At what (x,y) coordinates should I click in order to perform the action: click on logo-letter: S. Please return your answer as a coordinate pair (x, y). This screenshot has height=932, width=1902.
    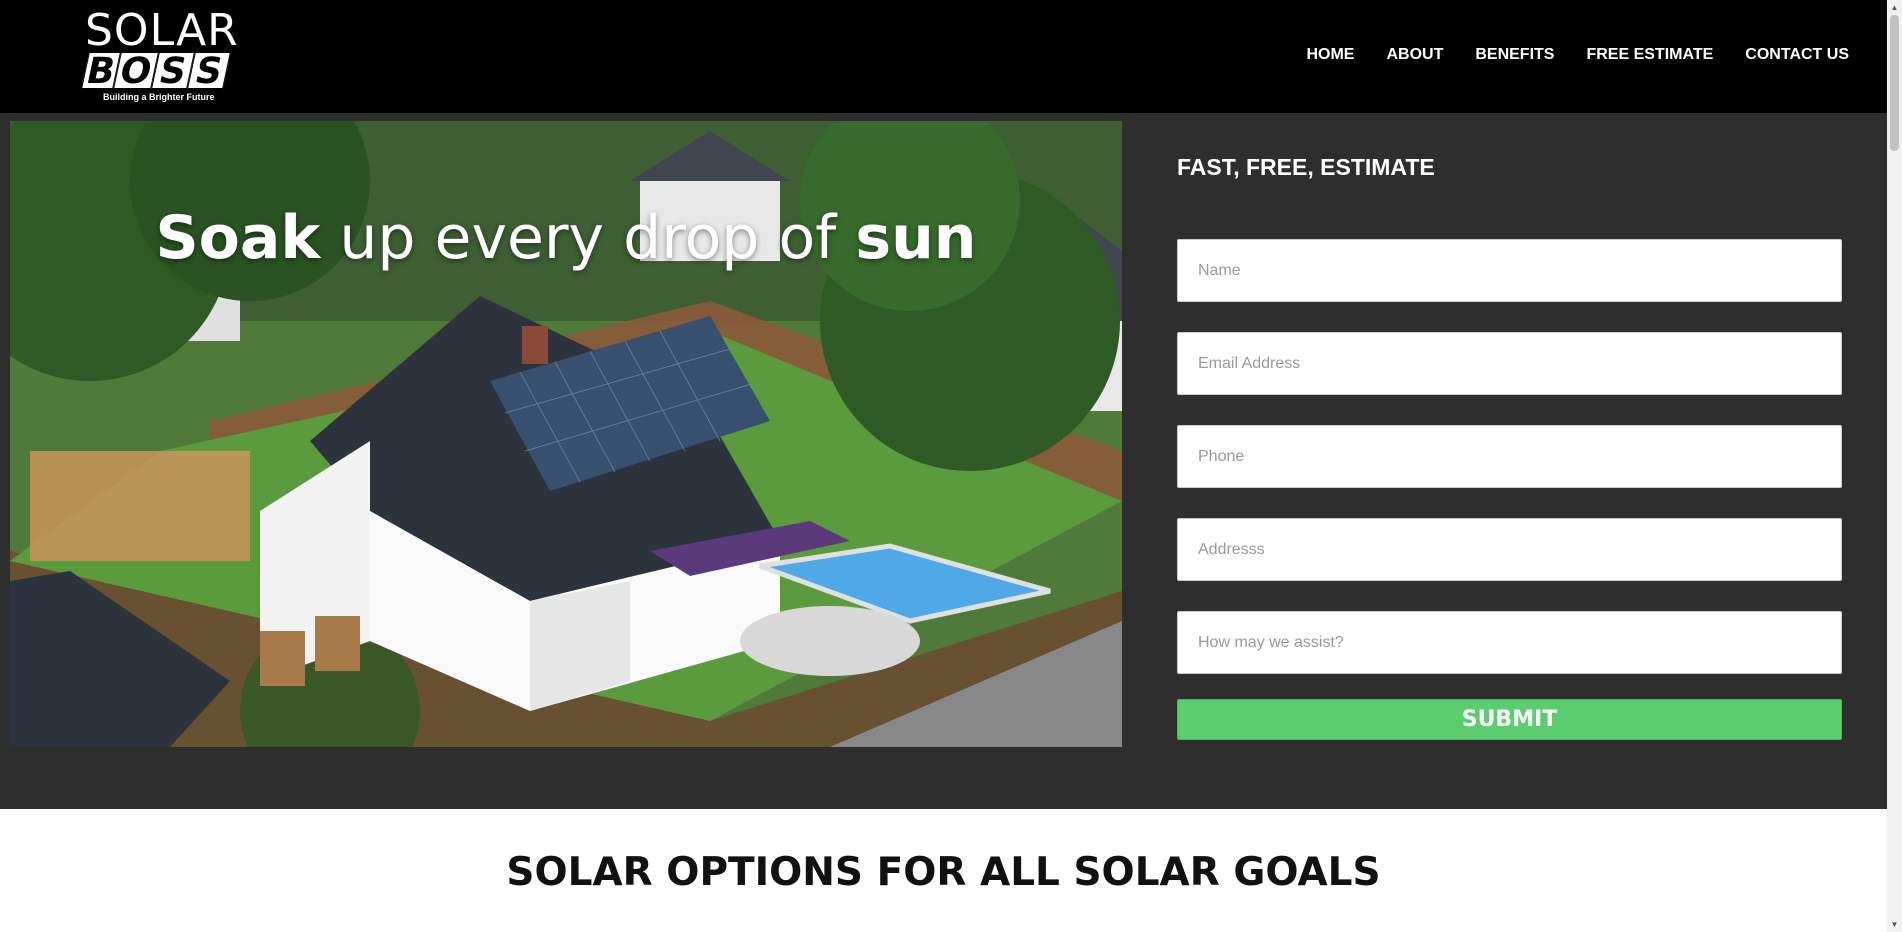
    Looking at the image, I should click on (209, 71).